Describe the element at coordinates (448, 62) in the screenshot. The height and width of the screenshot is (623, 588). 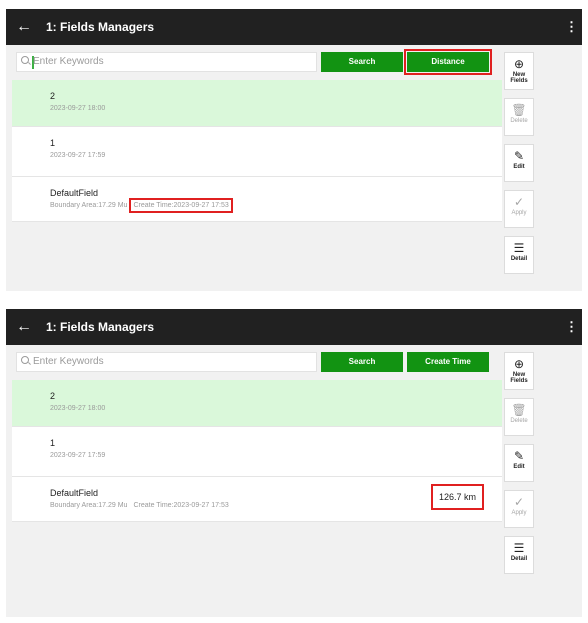
I see `sort-toggle-button: Distance` at that location.